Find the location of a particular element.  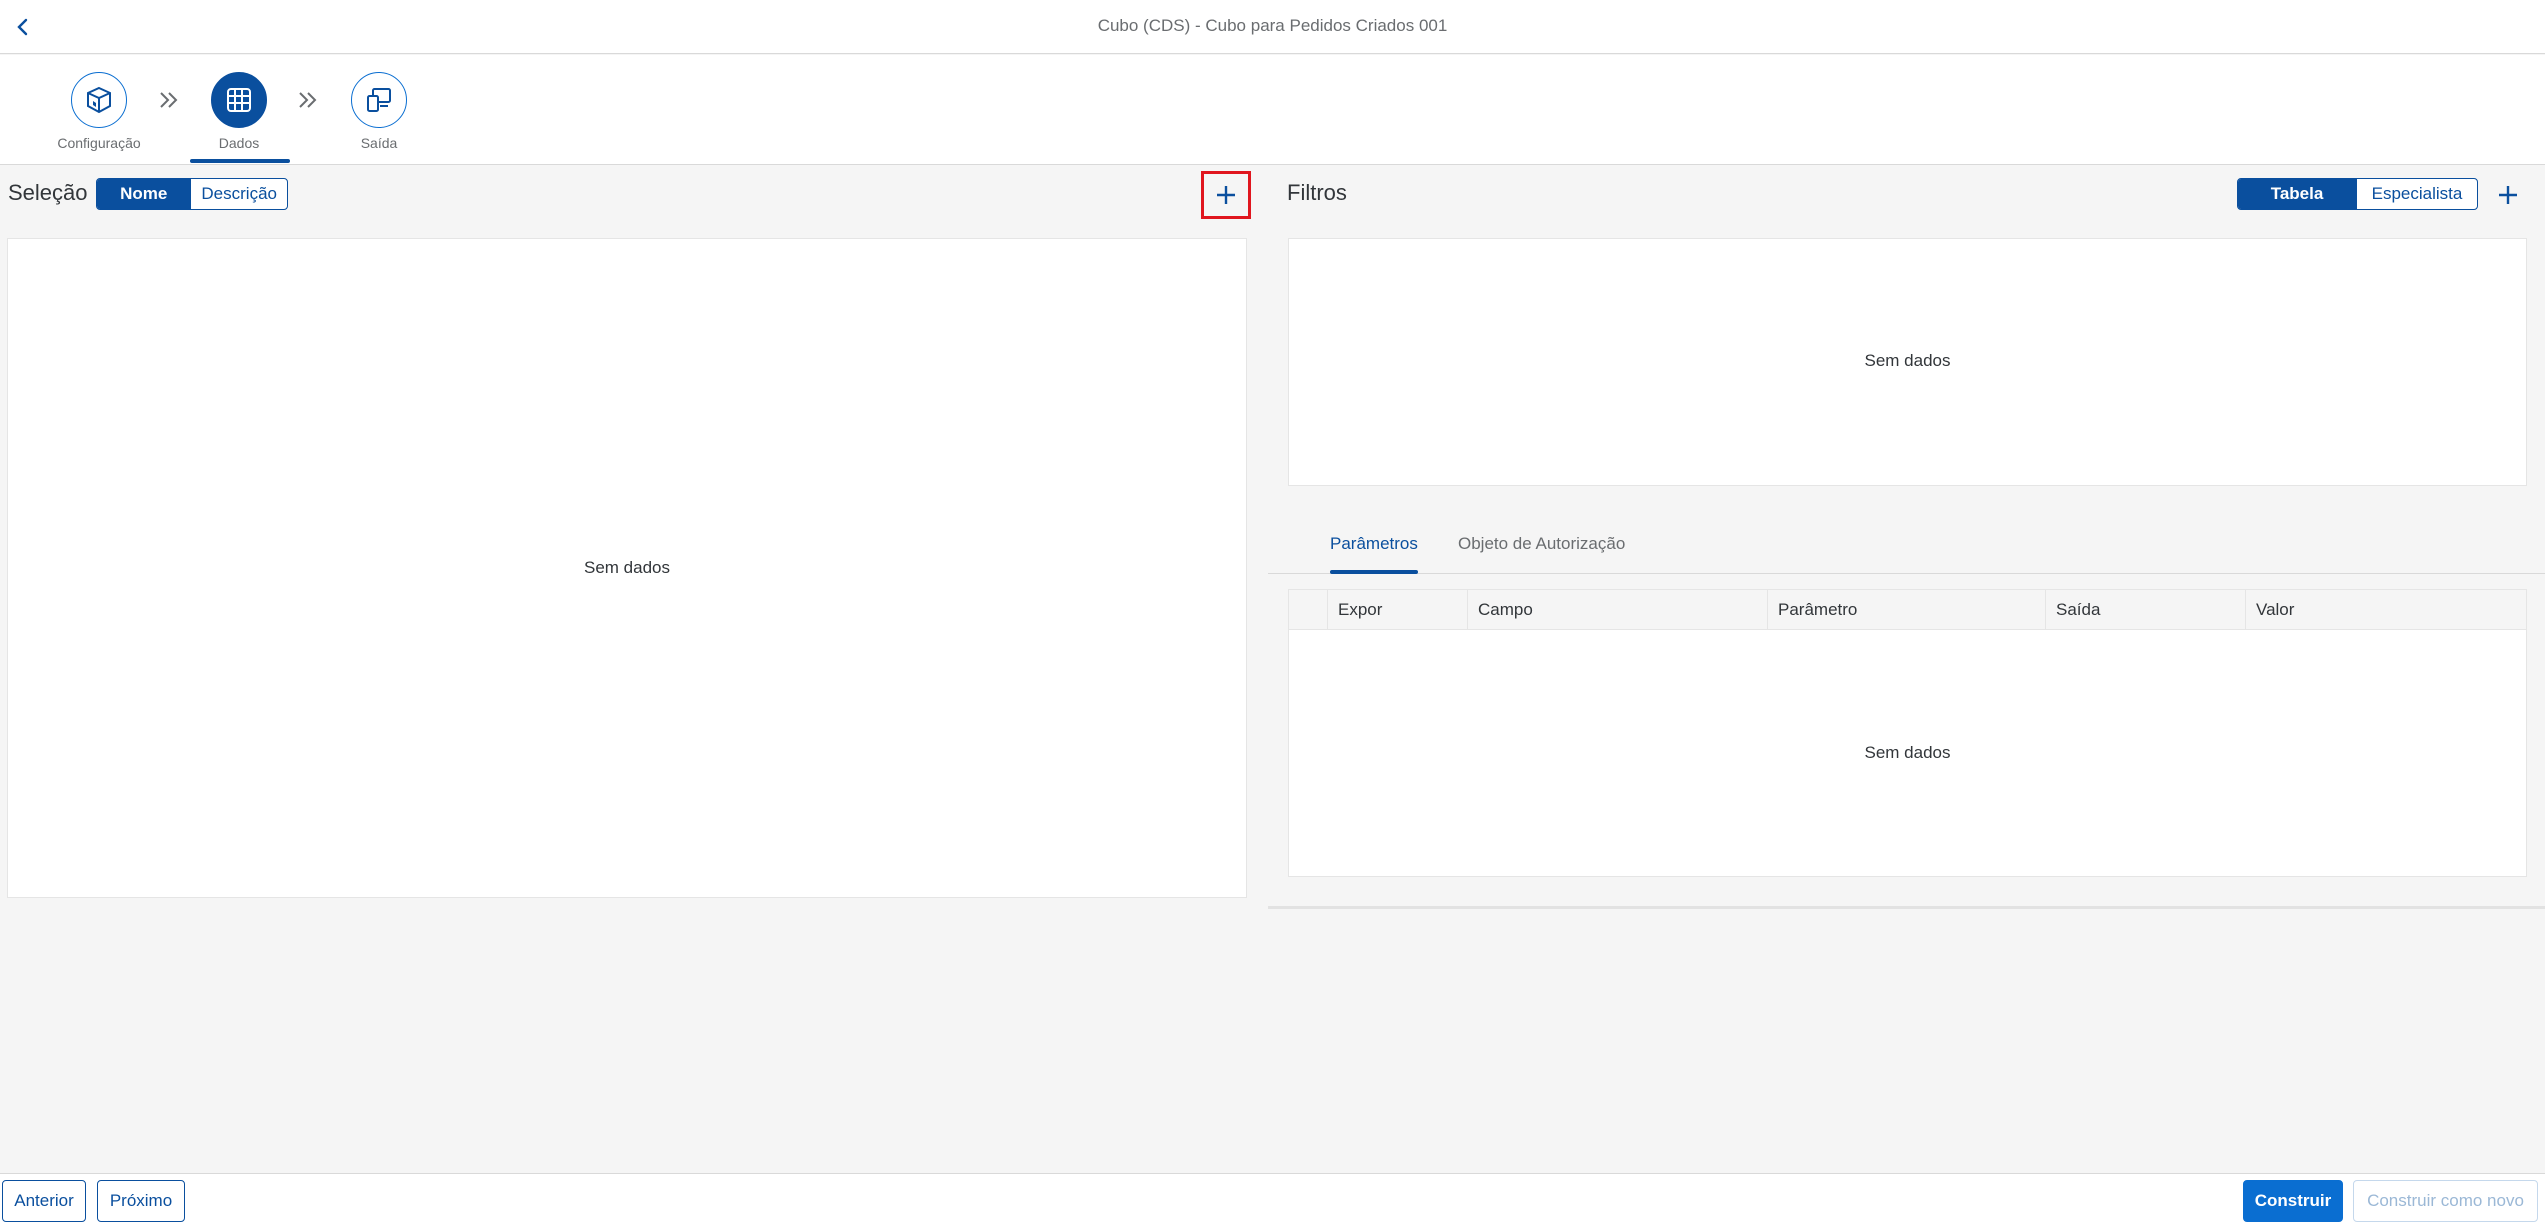

add-selection-button is located at coordinates (1226, 195).